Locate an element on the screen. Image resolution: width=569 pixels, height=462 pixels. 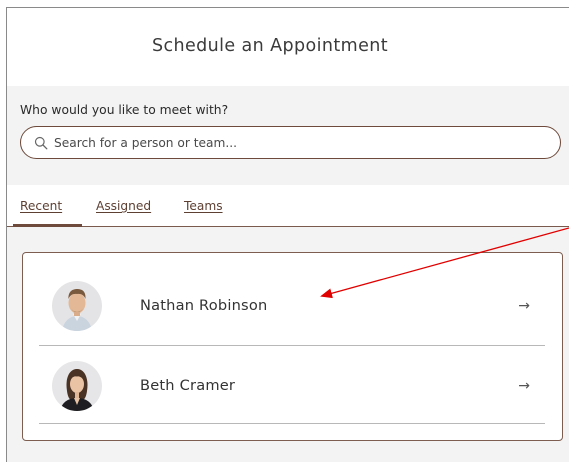
tab-assigned: Assigned is located at coordinates (123, 206).